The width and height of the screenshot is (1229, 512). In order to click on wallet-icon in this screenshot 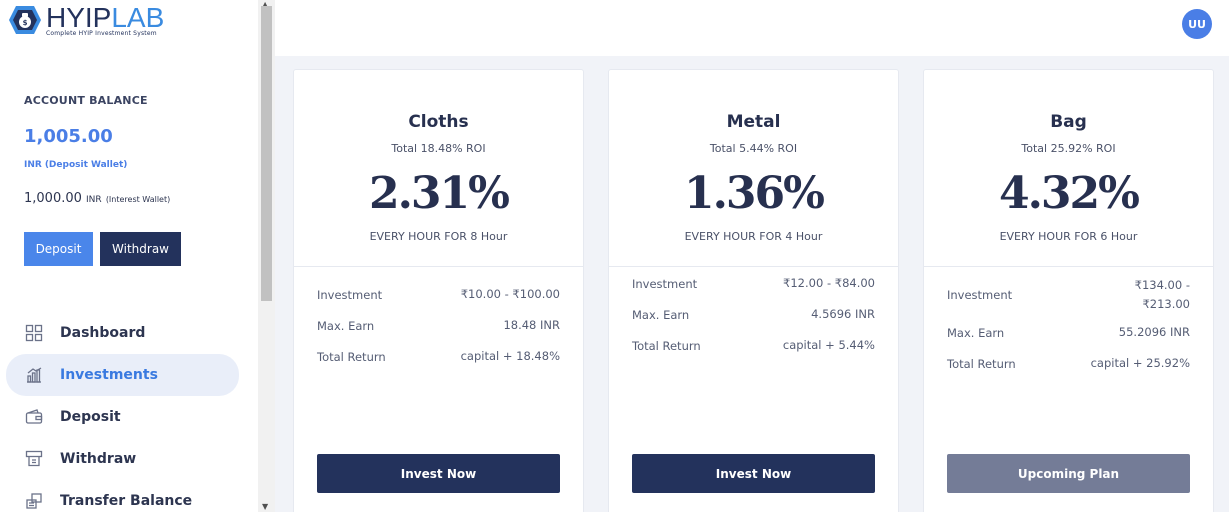, I will do `click(34, 417)`.